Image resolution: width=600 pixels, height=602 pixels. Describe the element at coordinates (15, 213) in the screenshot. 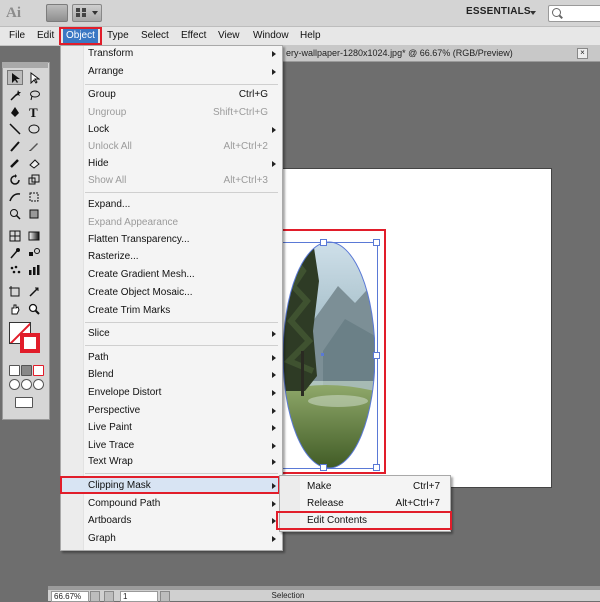

I see `shape-builder-tool-icon` at that location.